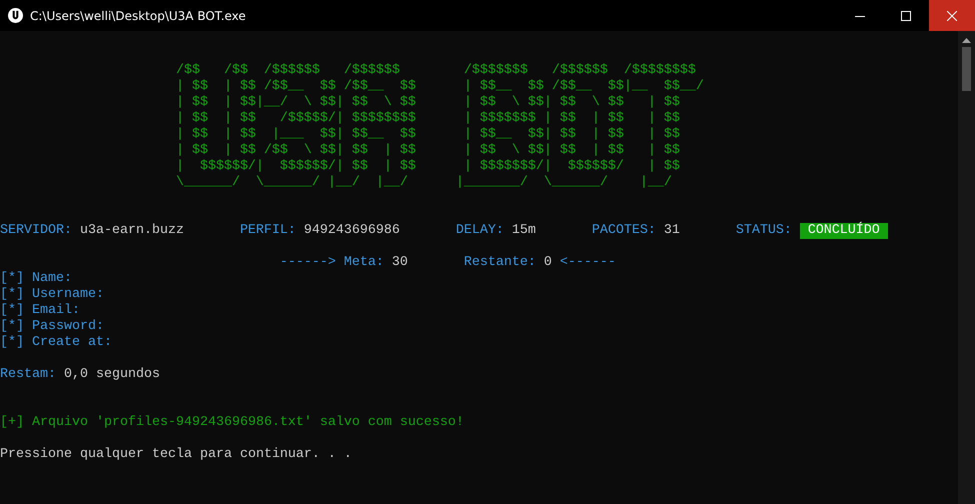 The height and width of the screenshot is (504, 975). Describe the element at coordinates (588, 263) in the screenshot. I see `arrow-text: <------` at that location.